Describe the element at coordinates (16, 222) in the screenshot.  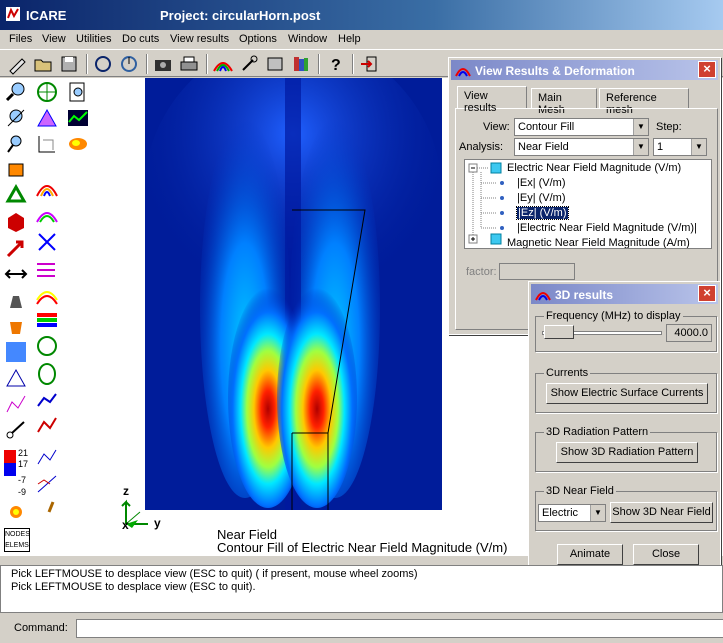
I see `red-shape-icon` at that location.